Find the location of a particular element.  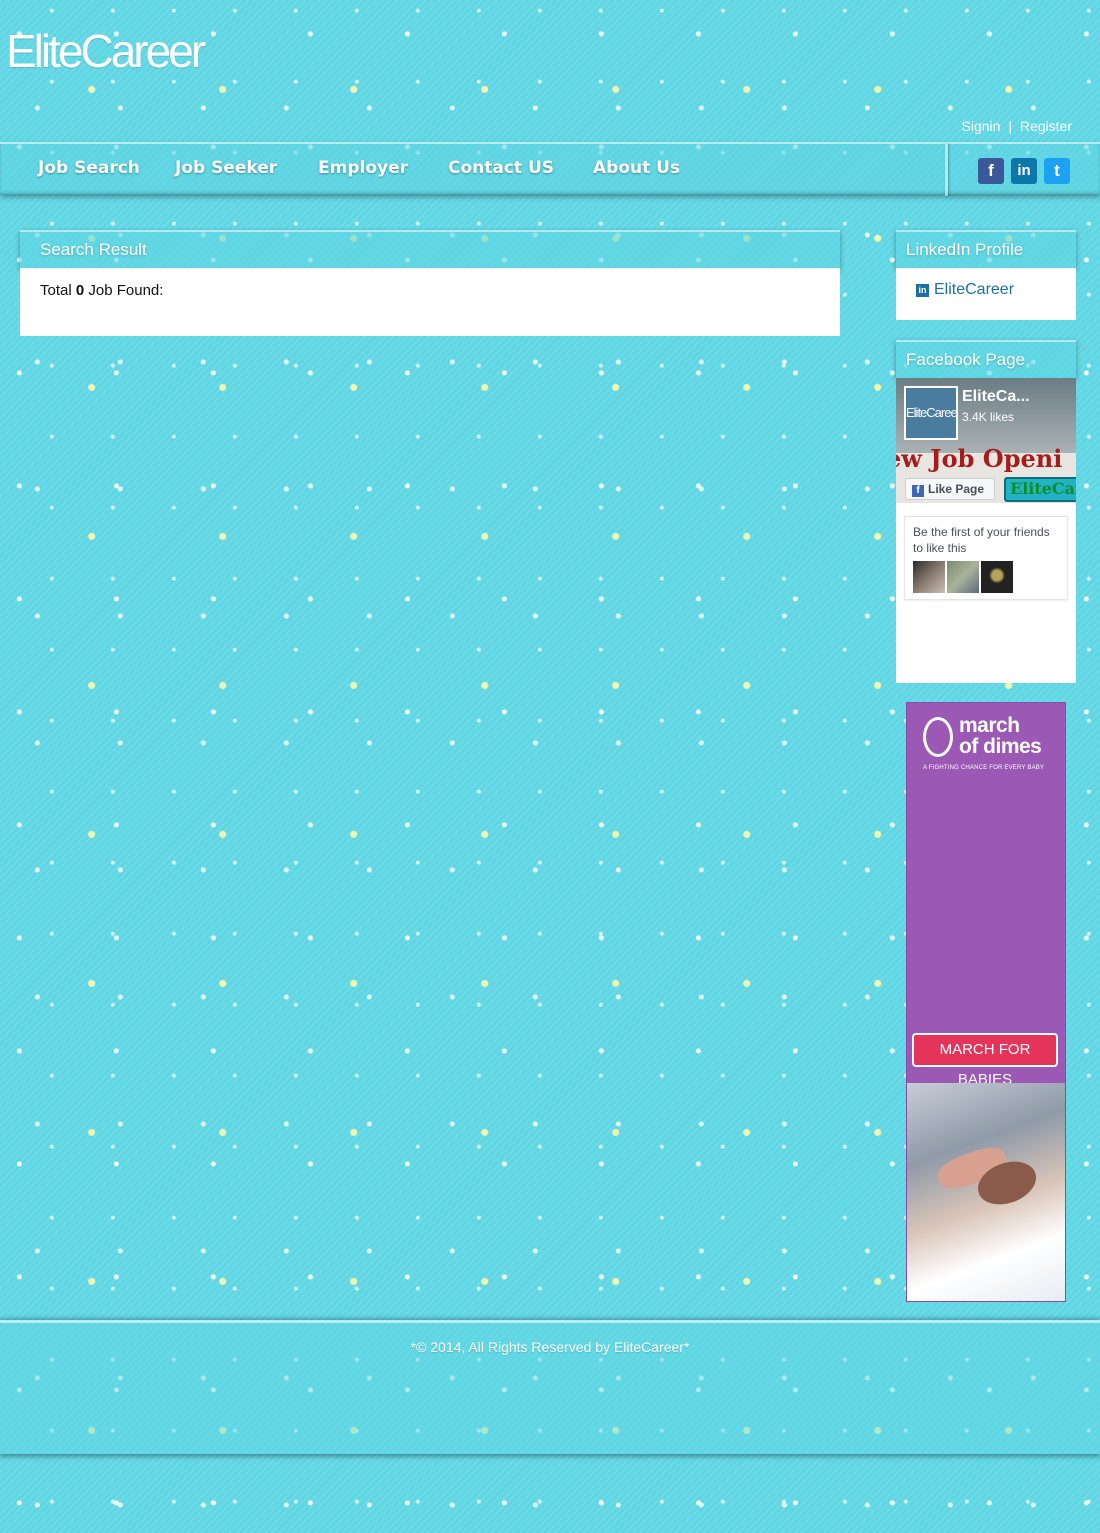

ad-brand-line2: of dimes is located at coordinates (1000, 746).